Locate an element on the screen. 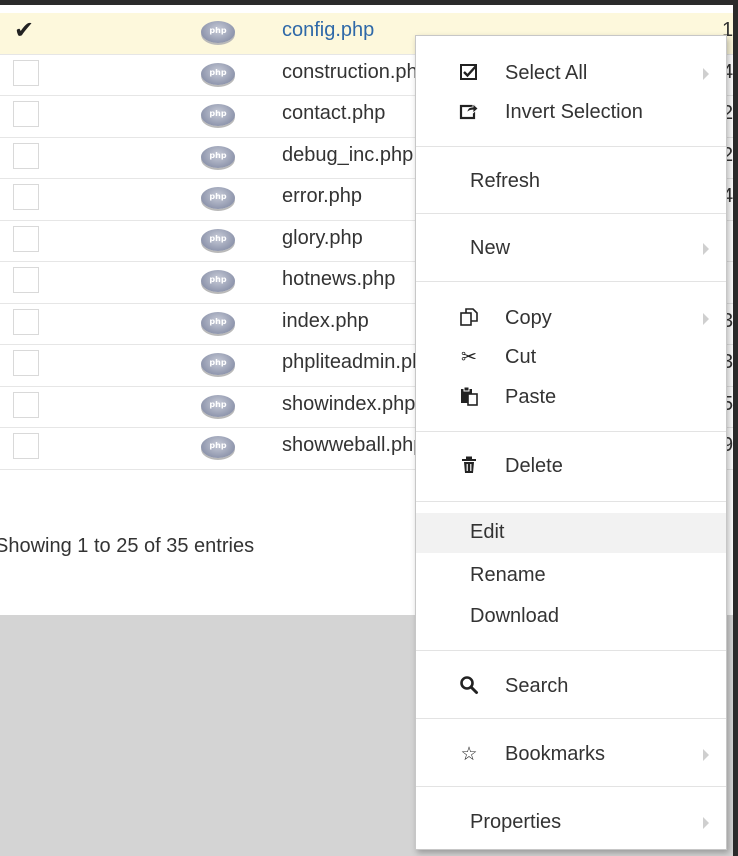 This screenshot has width=738, height=856. menu-item-search: Search is located at coordinates (571, 687).